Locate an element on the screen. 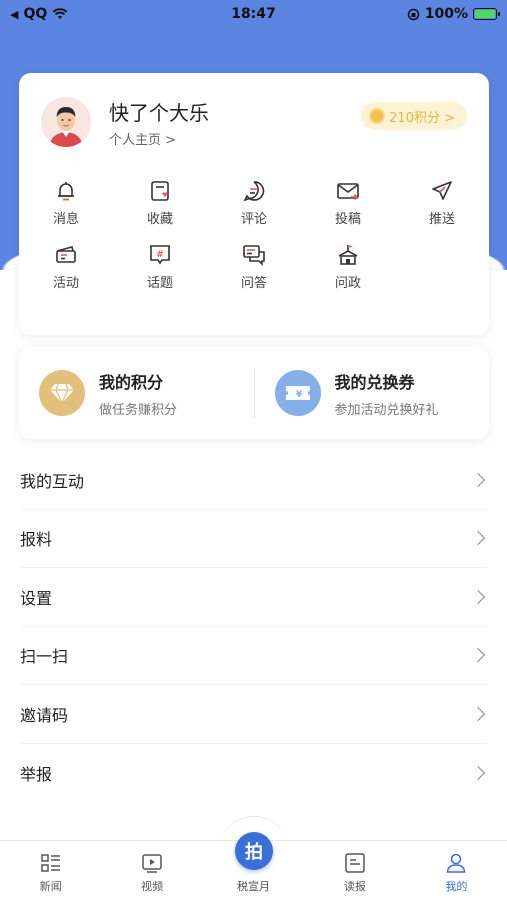 This screenshot has width=507, height=900. comment-icon is located at coordinates (254, 191).